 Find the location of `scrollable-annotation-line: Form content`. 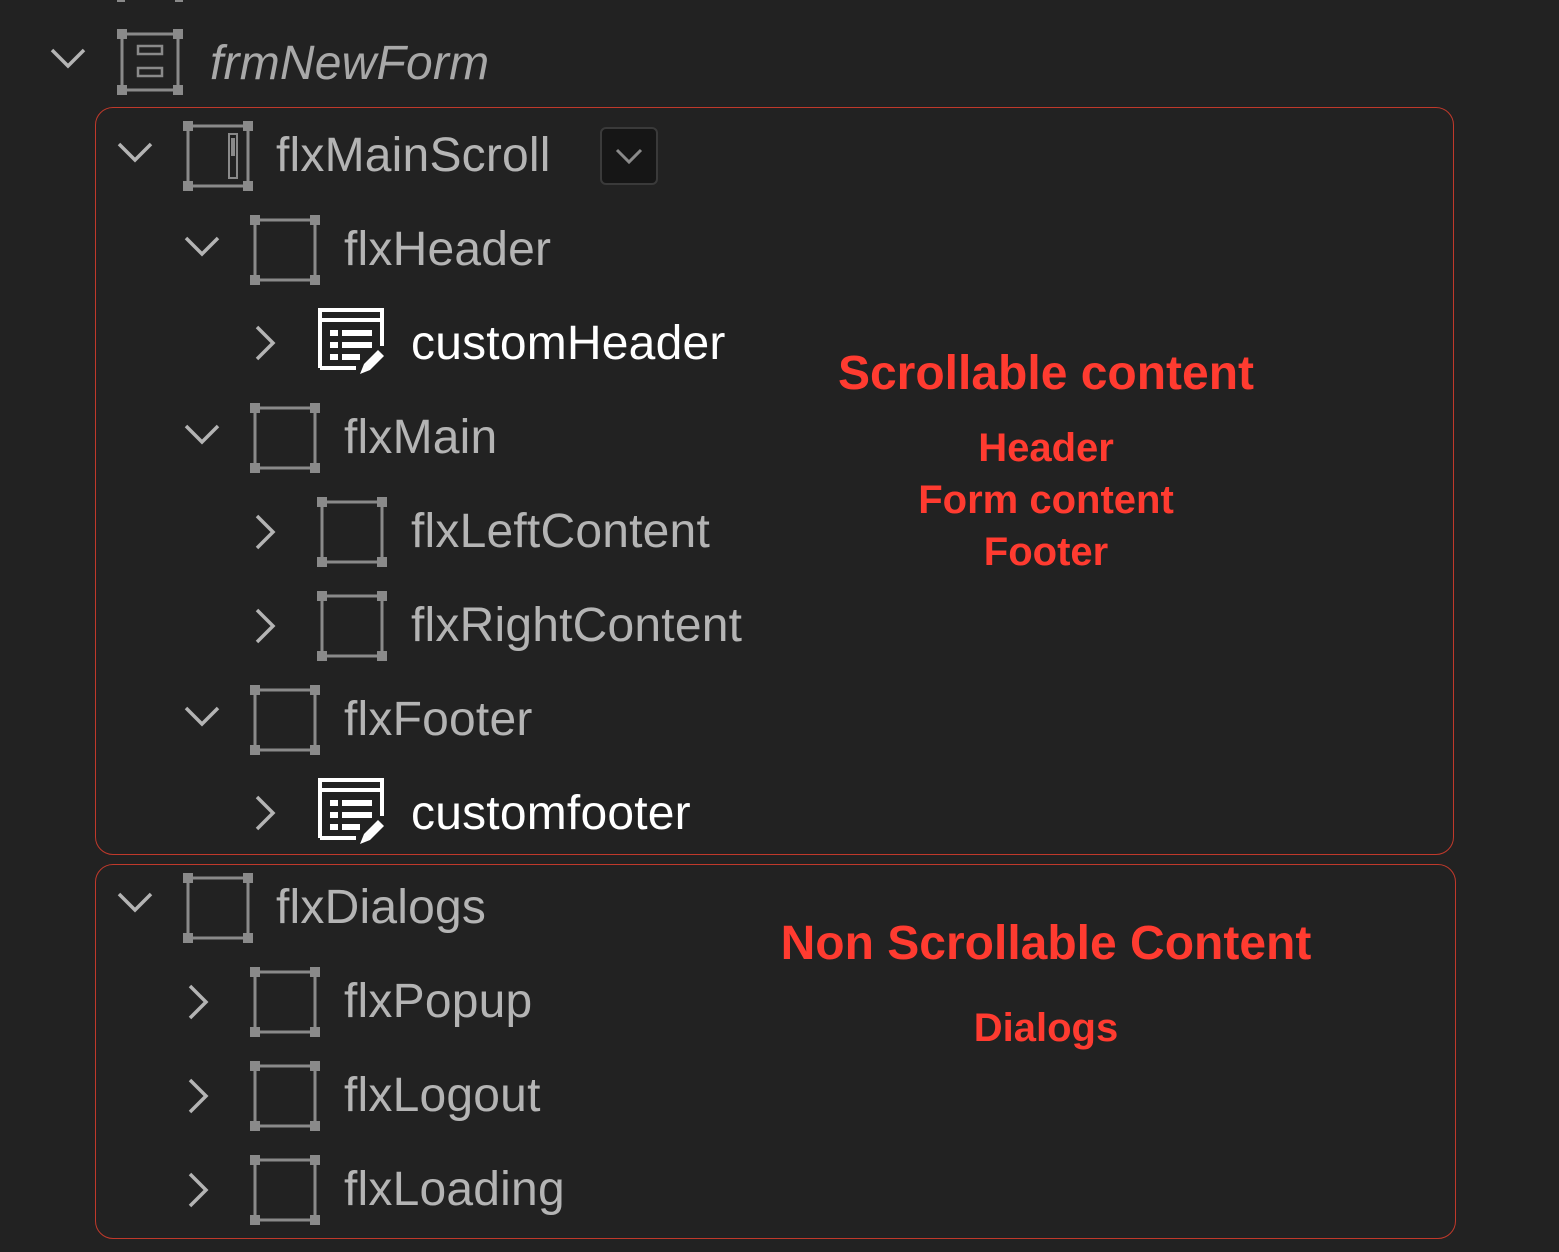

scrollable-annotation-line: Form content is located at coordinates (1046, 500).